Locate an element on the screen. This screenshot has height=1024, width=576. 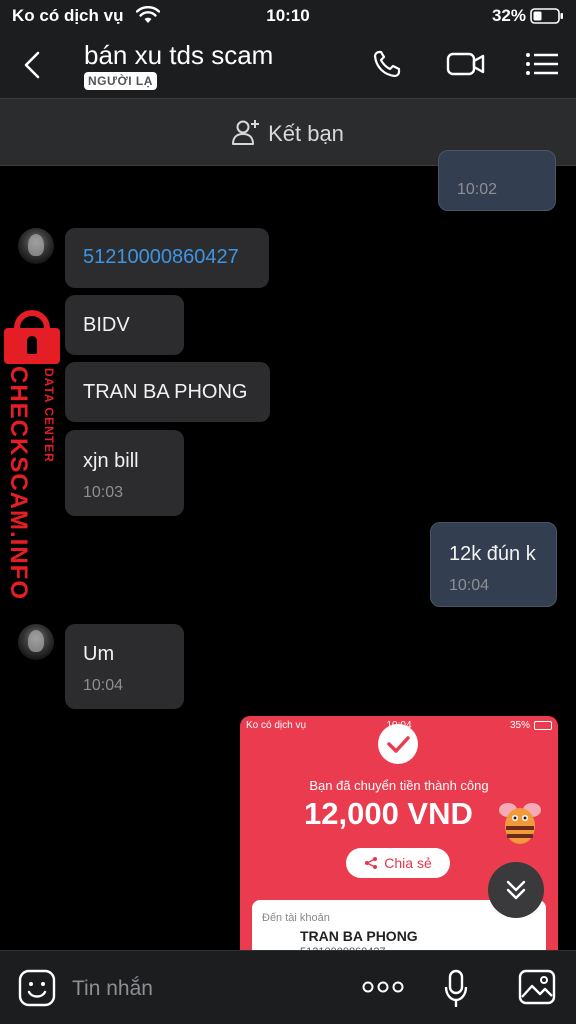
message-time: 10:02 is located at coordinates (477, 189).